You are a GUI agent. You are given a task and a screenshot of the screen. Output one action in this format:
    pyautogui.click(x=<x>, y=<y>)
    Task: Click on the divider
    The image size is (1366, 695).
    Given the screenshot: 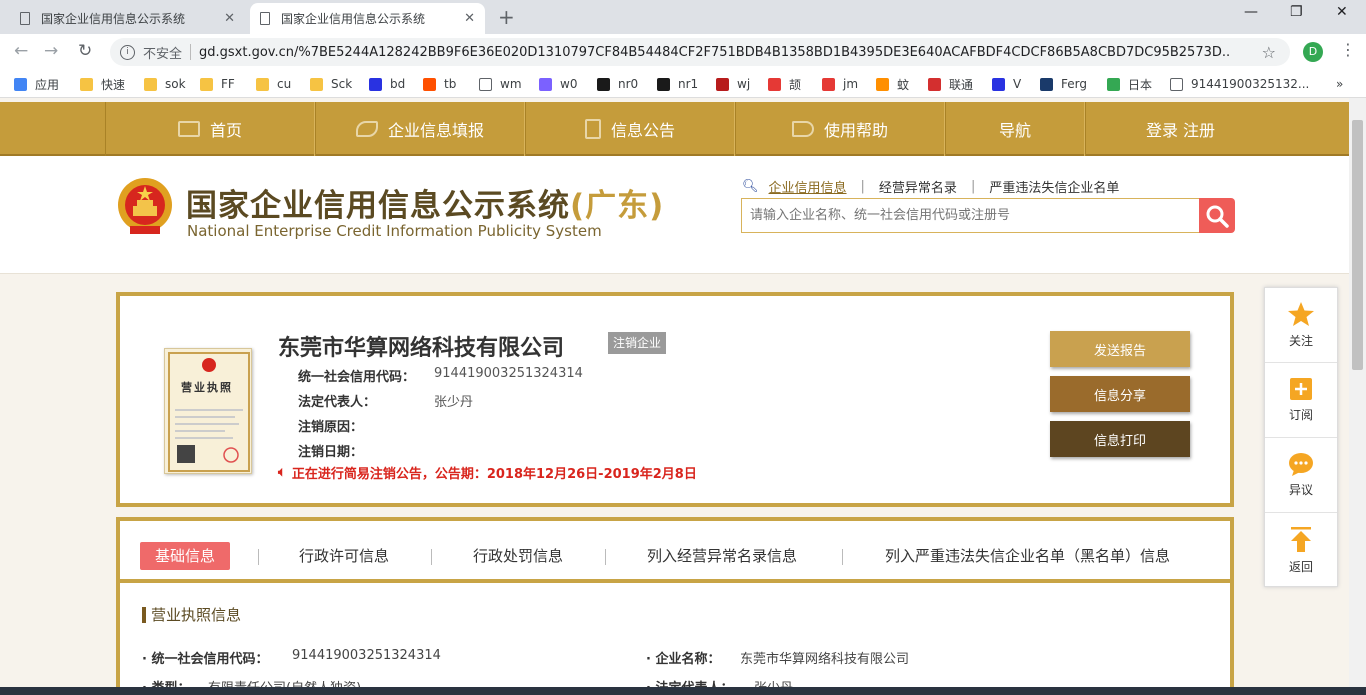 What is the action you would take?
    pyautogui.click(x=605, y=557)
    